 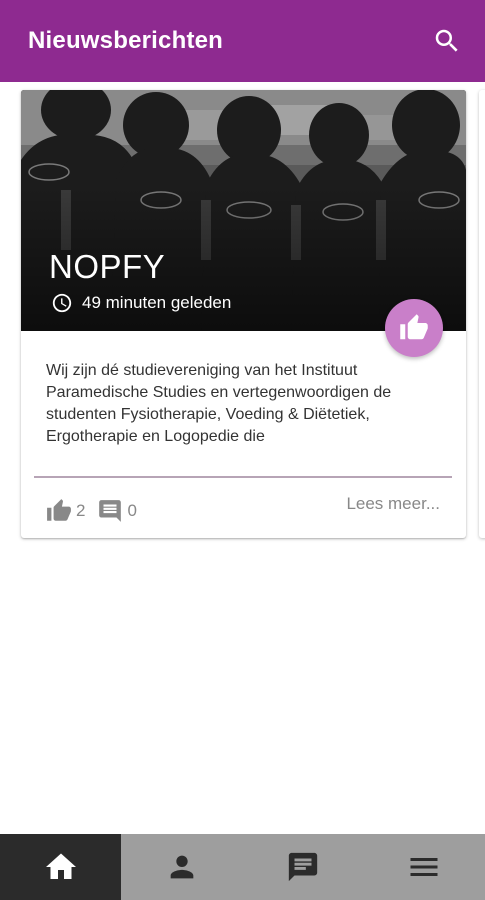 I want to click on home-icon, so click(x=60, y=866).